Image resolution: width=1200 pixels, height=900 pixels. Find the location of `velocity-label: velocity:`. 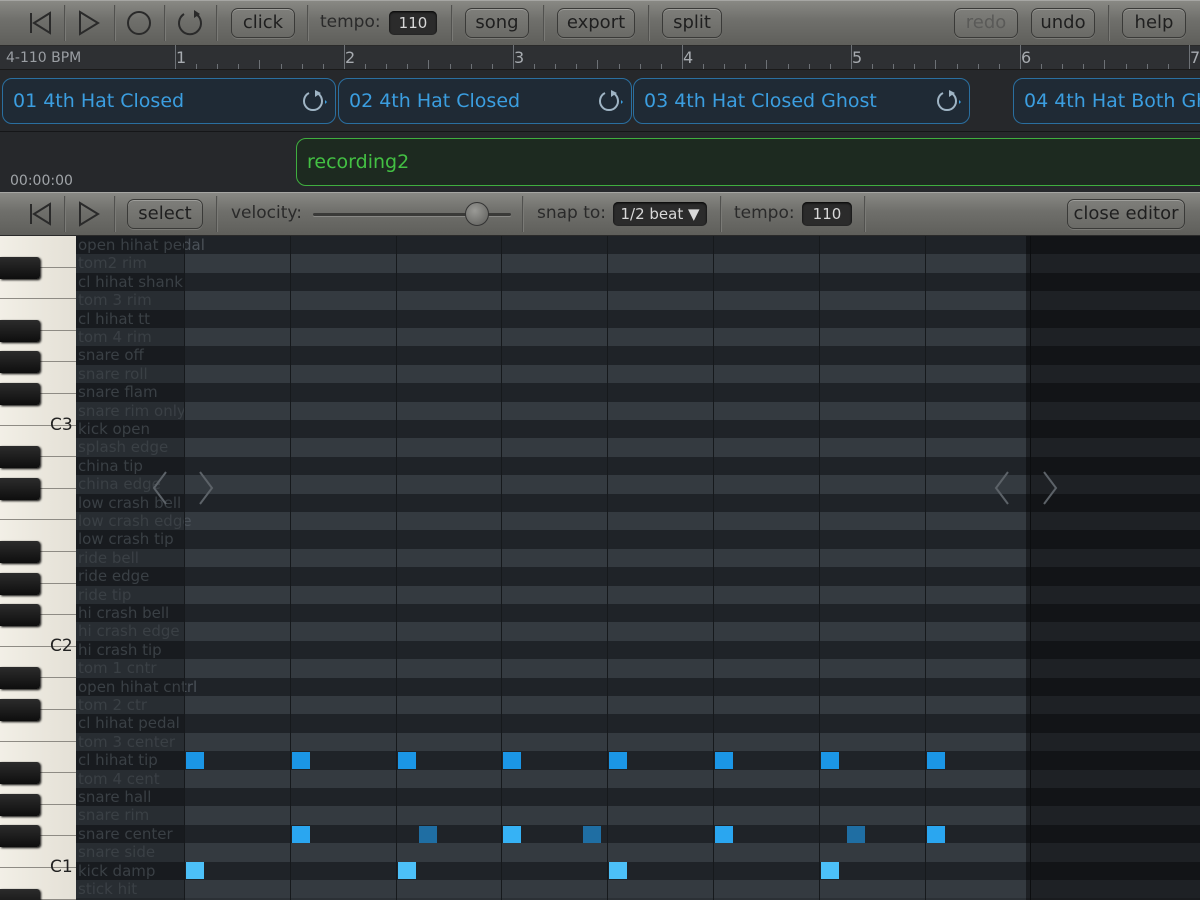

velocity-label: velocity: is located at coordinates (266, 213).